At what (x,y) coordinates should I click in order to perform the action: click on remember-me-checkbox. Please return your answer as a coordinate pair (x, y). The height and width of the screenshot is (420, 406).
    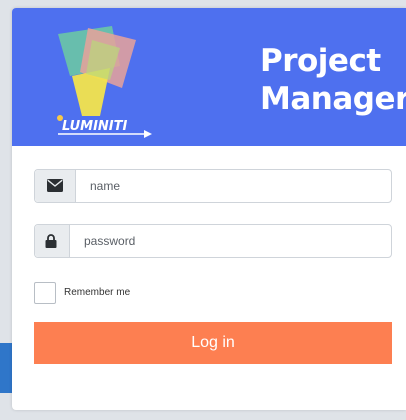
    Looking at the image, I should click on (45, 293).